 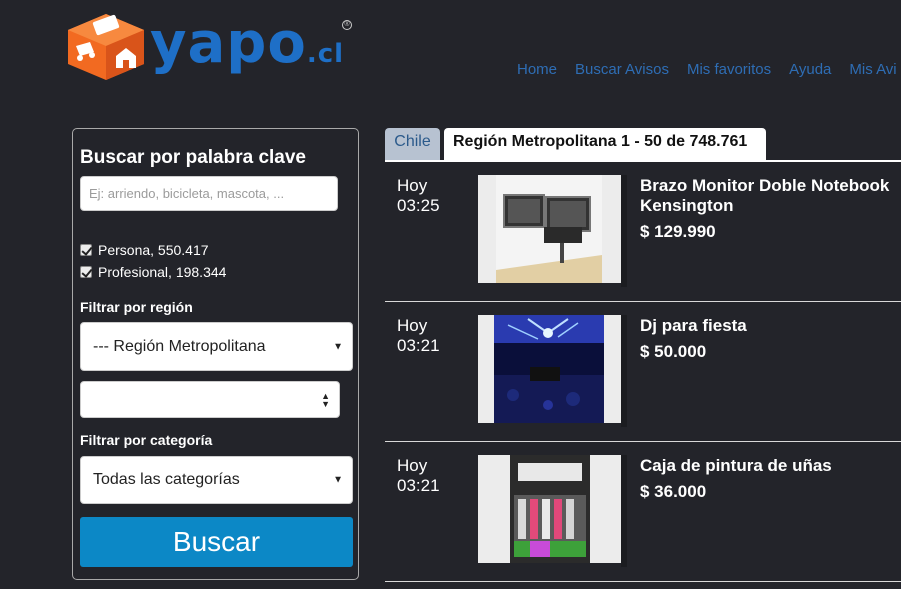 What do you see at coordinates (537, 69) in the screenshot?
I see `nav-home: Home` at bounding box center [537, 69].